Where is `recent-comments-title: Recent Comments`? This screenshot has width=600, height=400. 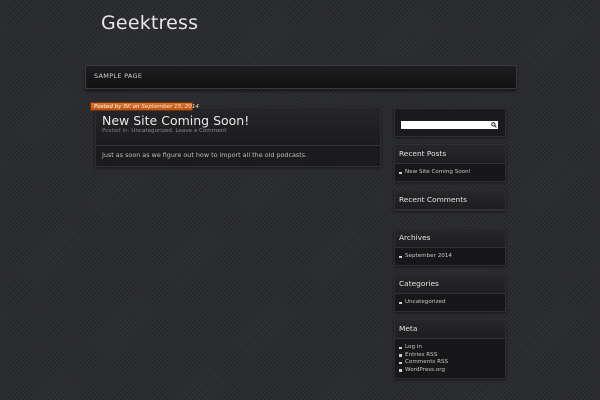 recent-comments-title: Recent Comments is located at coordinates (450, 200).